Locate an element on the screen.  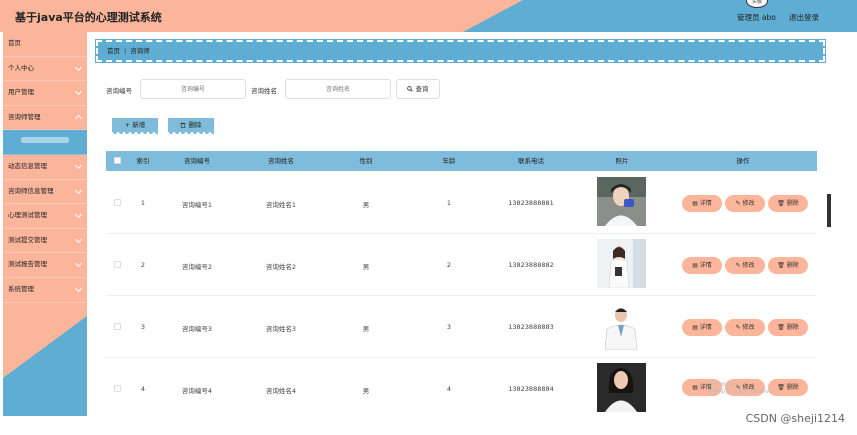
col-phone: 联系电话 is located at coordinates (531, 161).